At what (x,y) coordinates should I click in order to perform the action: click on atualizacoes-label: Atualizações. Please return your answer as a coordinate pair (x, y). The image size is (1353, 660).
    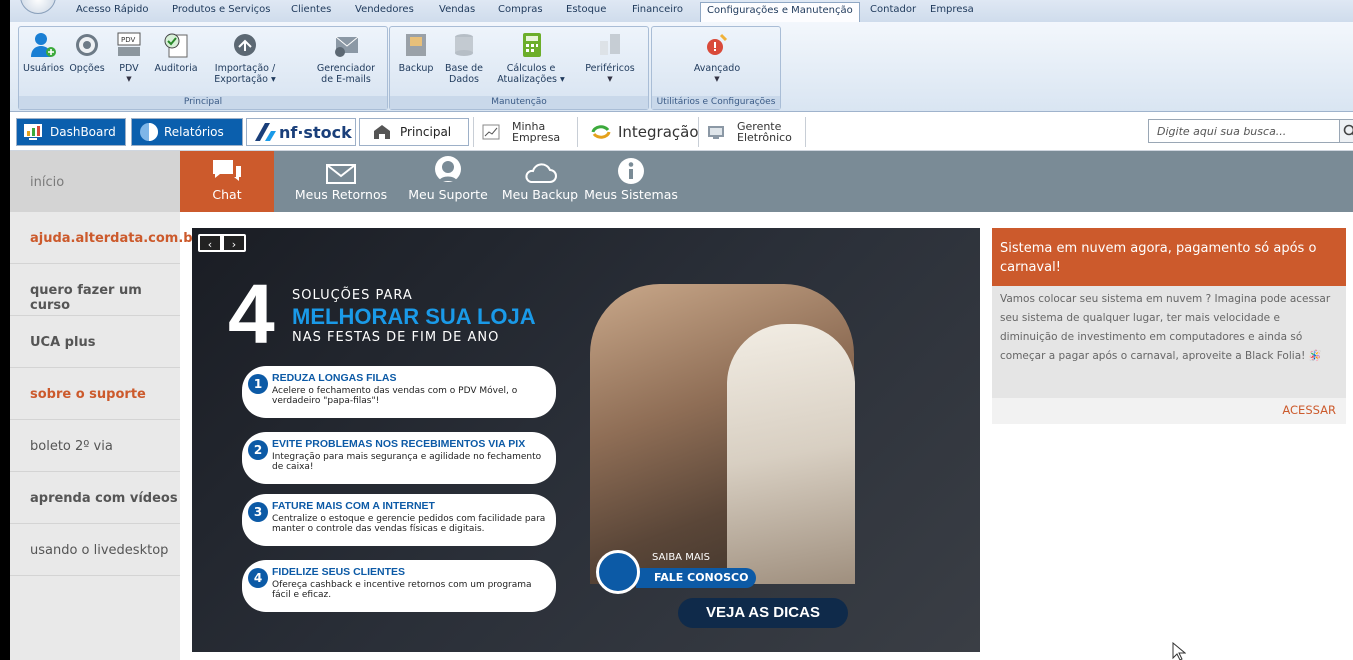
    Looking at the image, I should click on (527, 79).